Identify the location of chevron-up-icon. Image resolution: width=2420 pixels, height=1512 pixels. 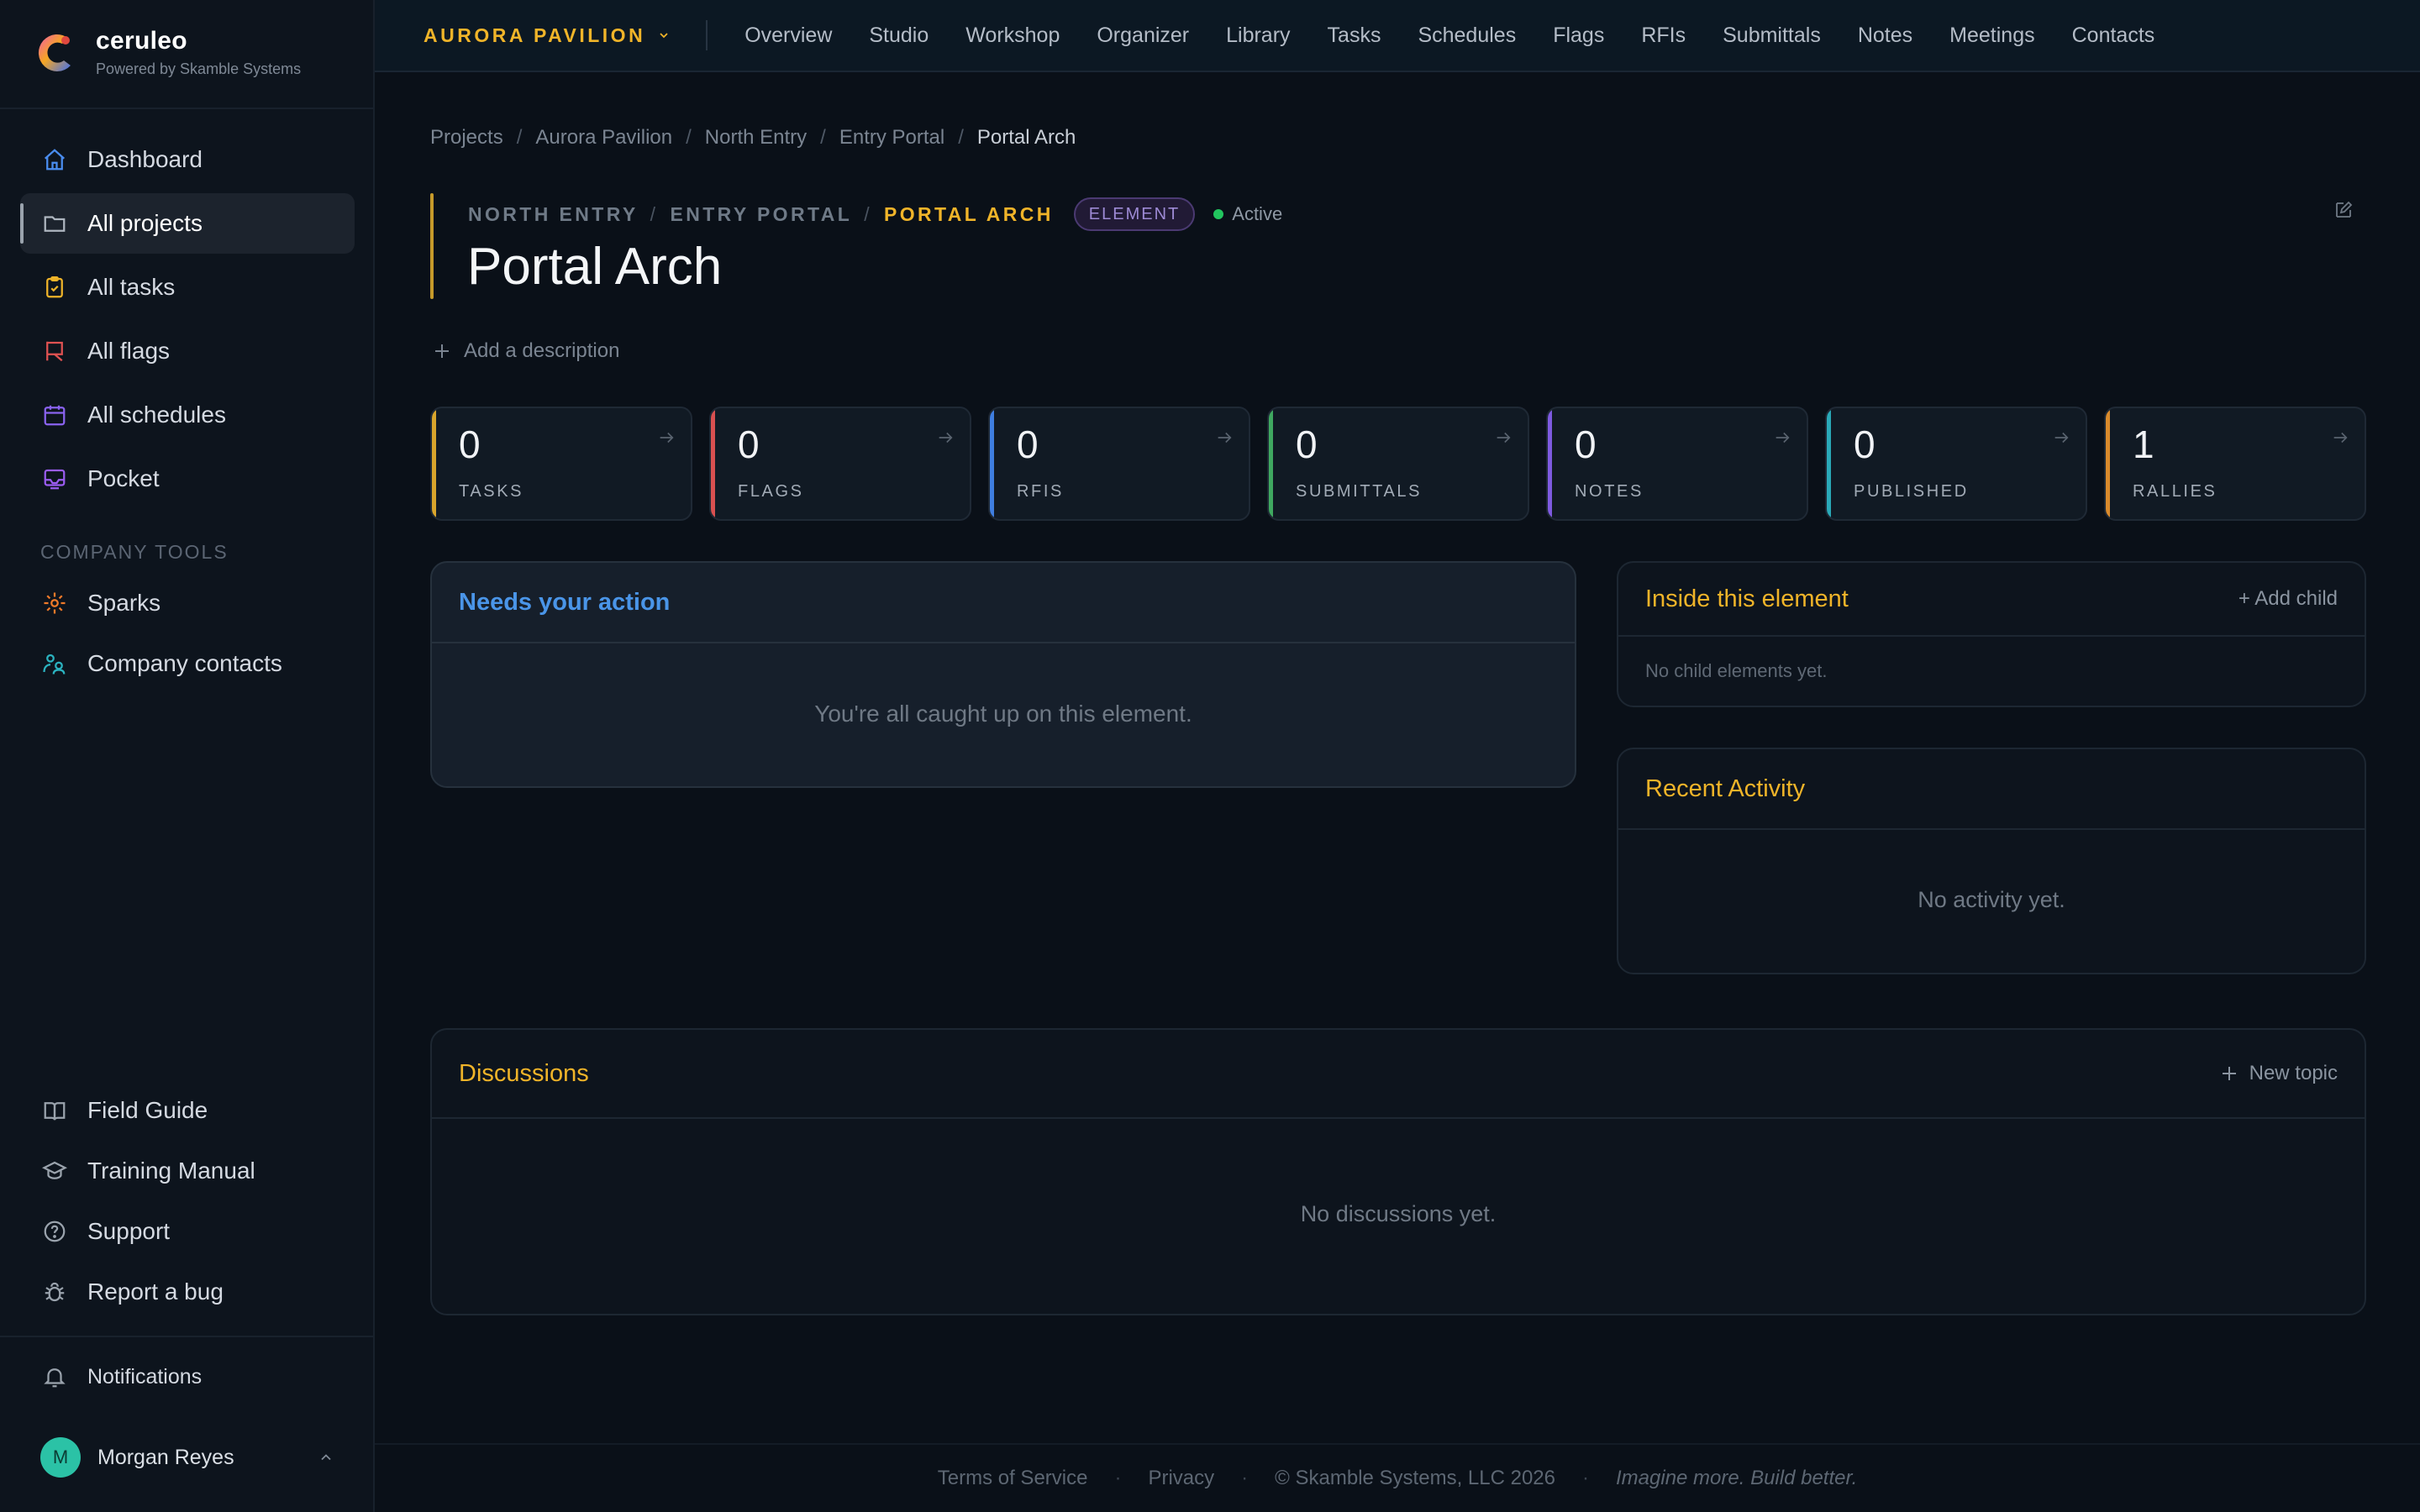
(326, 1457).